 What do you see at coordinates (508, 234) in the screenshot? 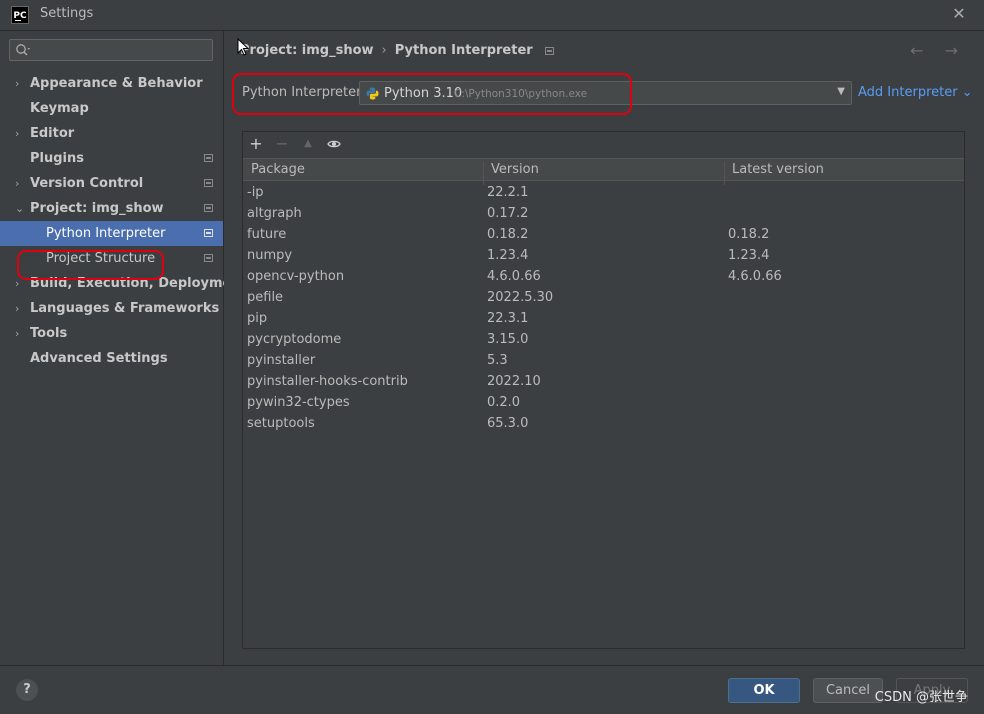
I see `version-cell: 0.18.2` at bounding box center [508, 234].